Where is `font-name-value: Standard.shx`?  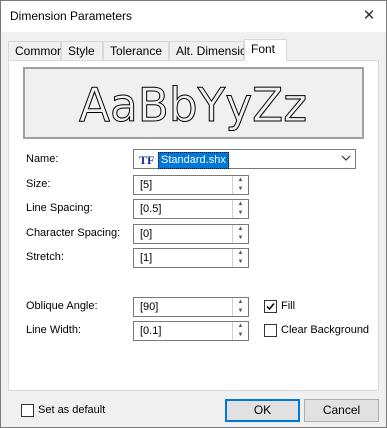
font-name-value: Standard.shx is located at coordinates (193, 160).